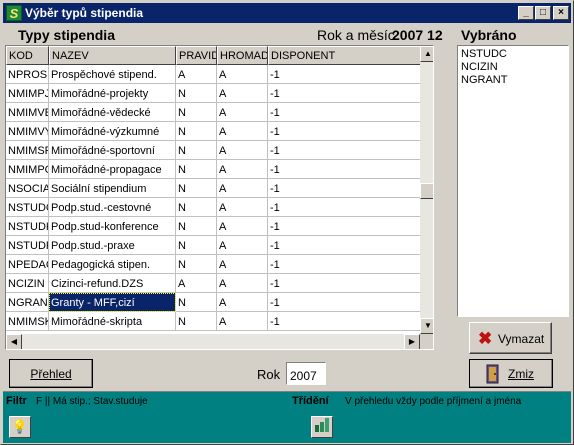  I want to click on table-row: NMIMPGMimořádné-propagaceNA-12, so click(213, 169).